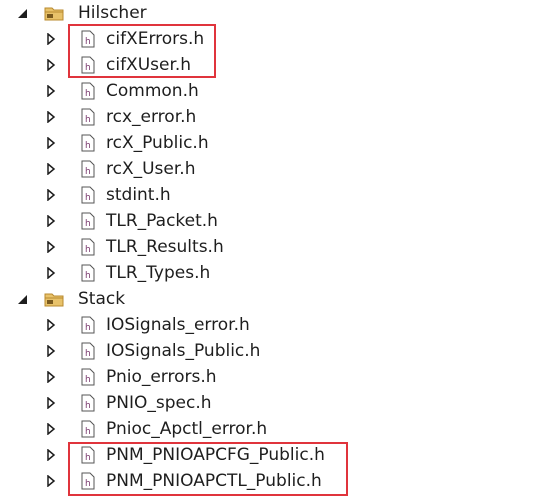  I want to click on file-row: h rcX_Public.h, so click(274, 143).